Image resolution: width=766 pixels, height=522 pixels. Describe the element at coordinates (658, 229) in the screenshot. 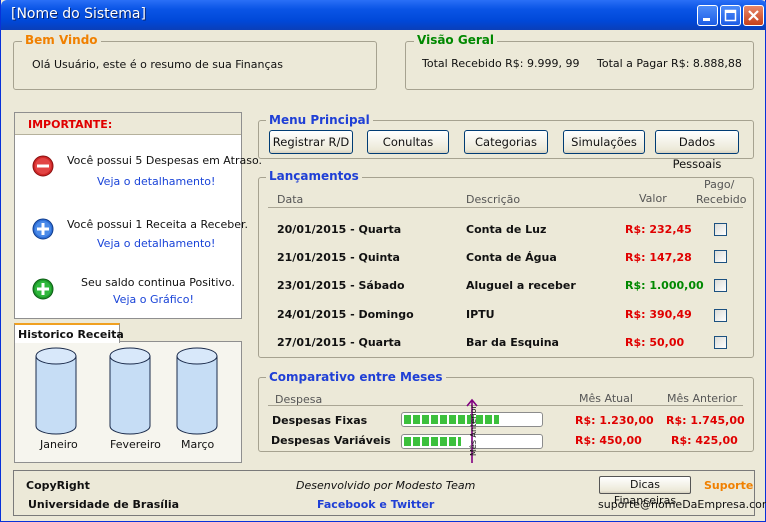

I see `entry-value: R$: 232,45` at that location.